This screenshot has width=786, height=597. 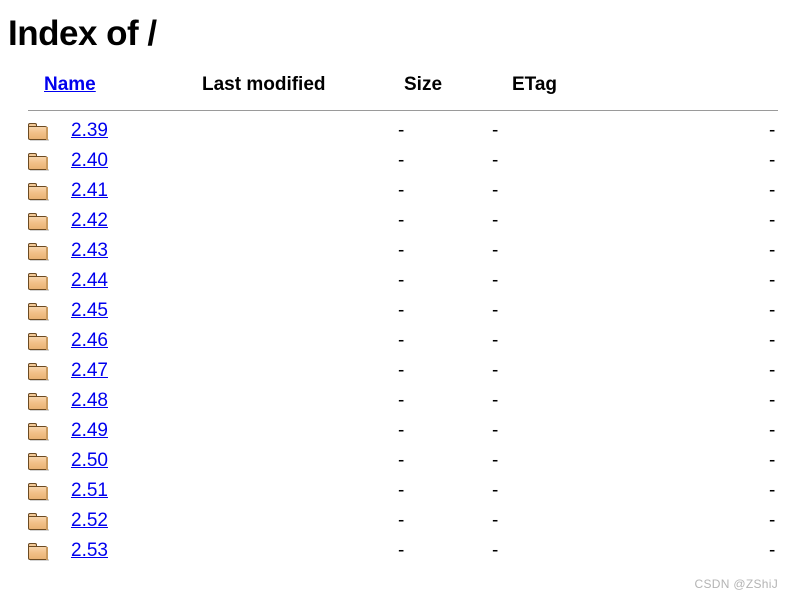 What do you see at coordinates (123, 281) in the screenshot?
I see `row-name-cell: 2.44` at bounding box center [123, 281].